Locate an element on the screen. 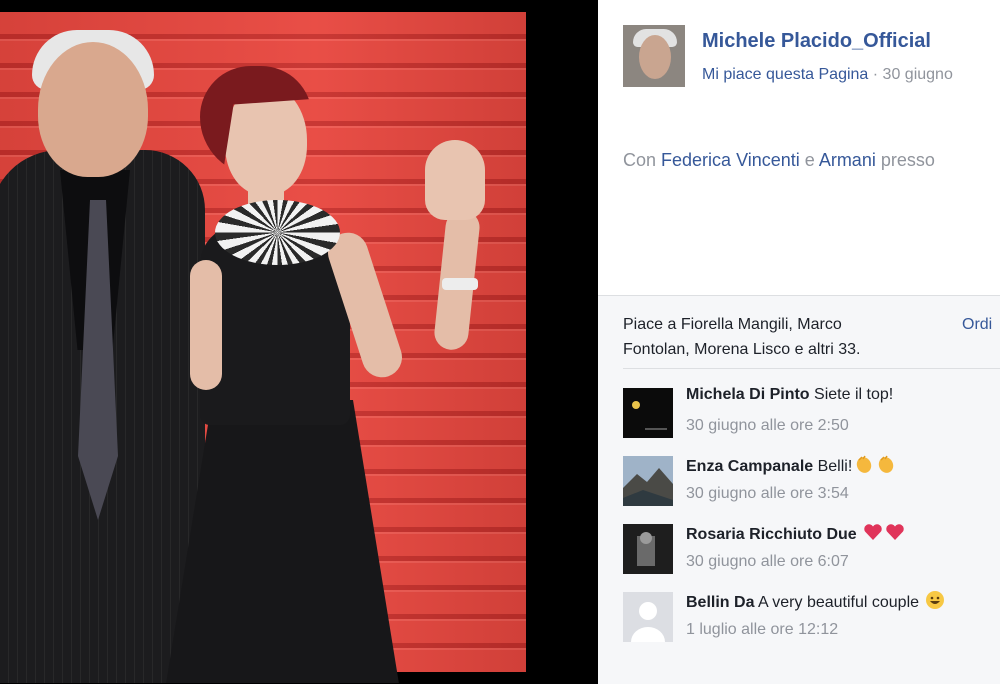  woman-left-arm is located at coordinates (206, 325).